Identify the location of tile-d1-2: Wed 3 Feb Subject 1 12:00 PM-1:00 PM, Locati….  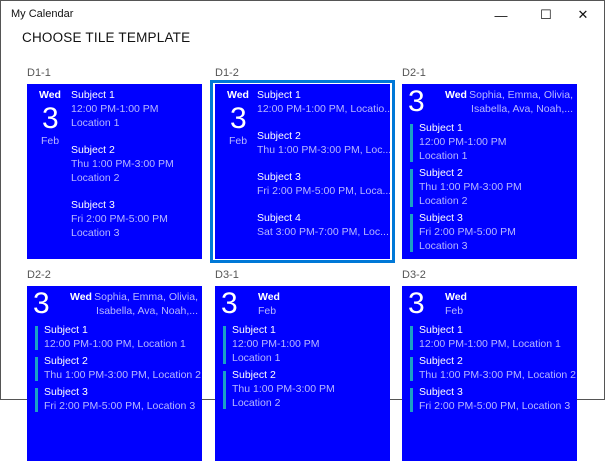
(302, 171).